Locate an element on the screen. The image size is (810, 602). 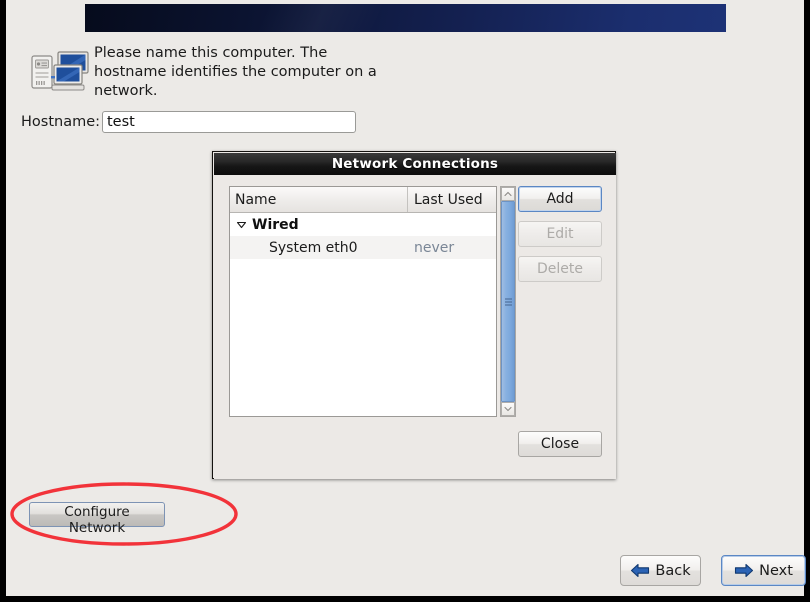
scrollbar-thumb is located at coordinates (508, 301).